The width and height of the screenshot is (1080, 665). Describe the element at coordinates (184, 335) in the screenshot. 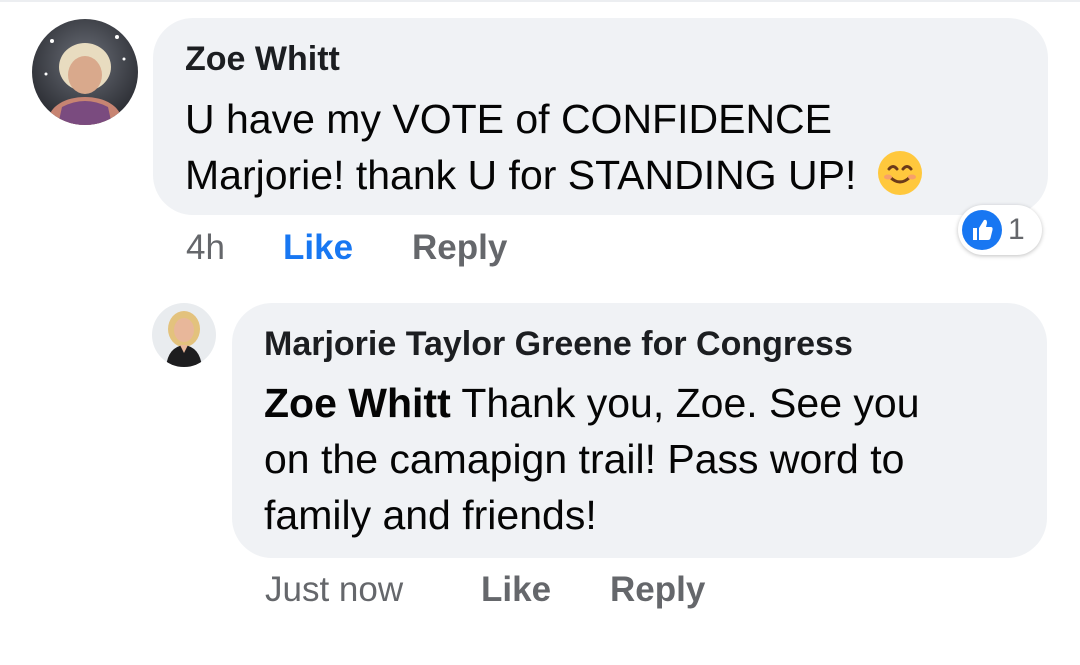

I see `marjorie-avatar` at that location.